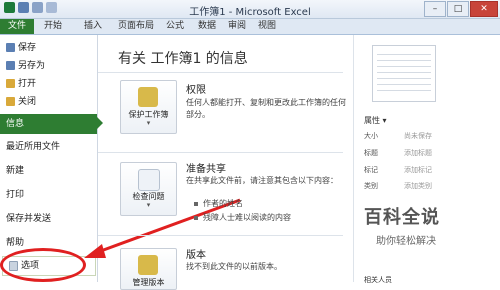 The height and width of the screenshot is (290, 500). Describe the element at coordinates (262, 180) in the screenshot. I see `prepare-share-text: 在共享此文件前，请注意其包含以下内容：` at that location.